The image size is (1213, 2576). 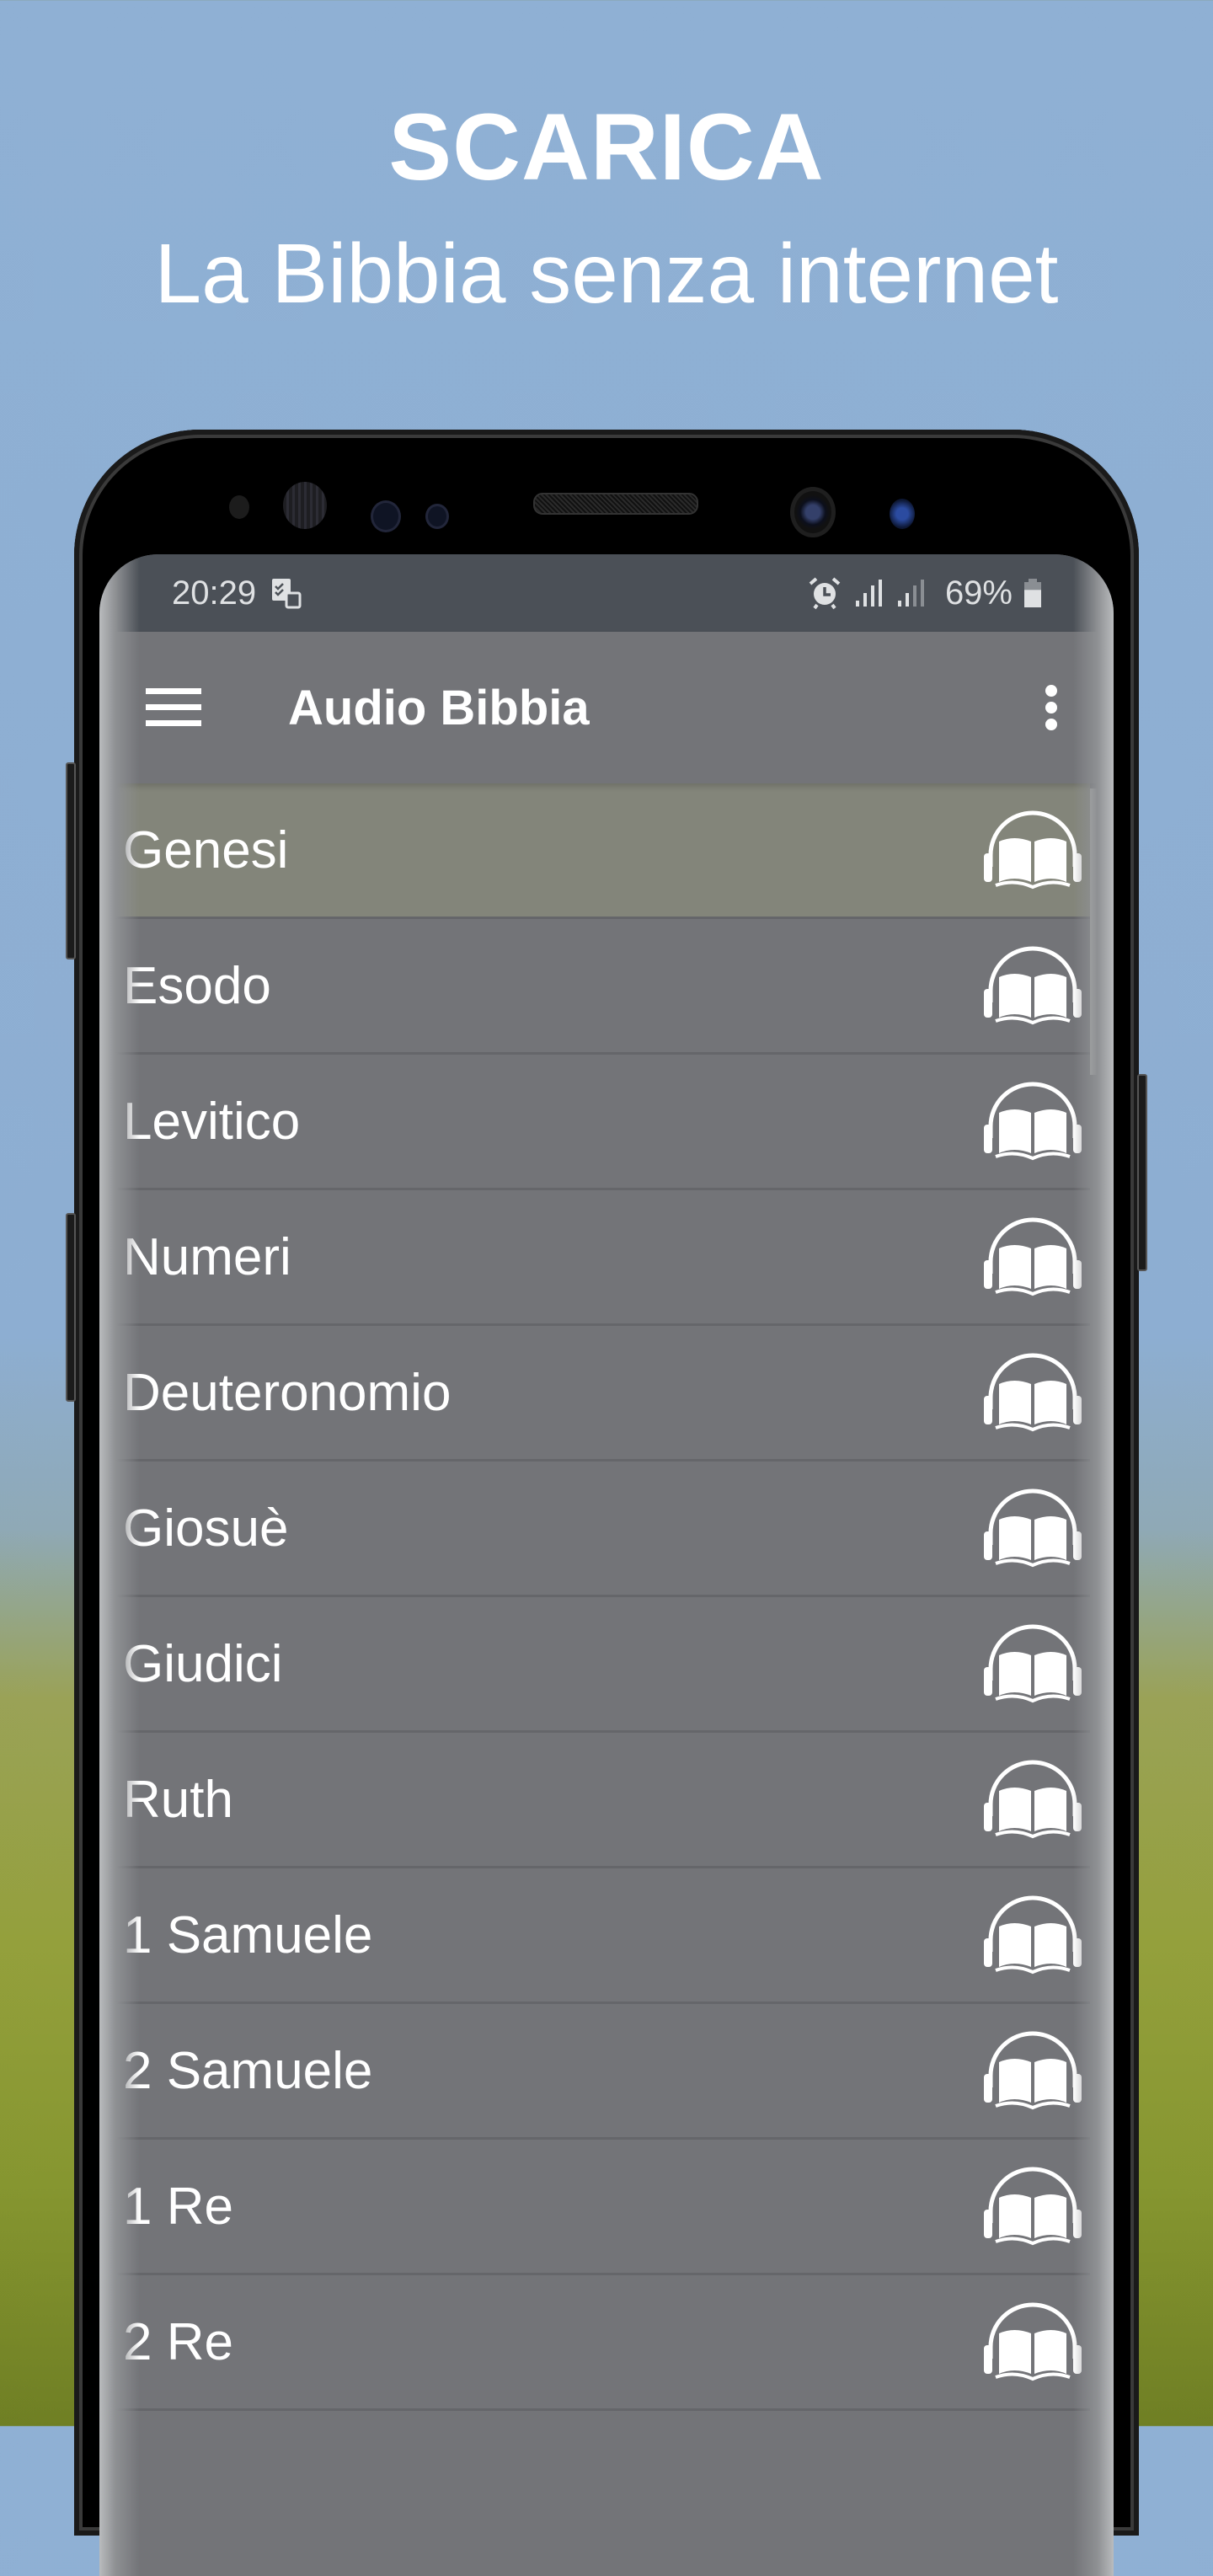 I want to click on book-title: 2 Samuele, so click(x=248, y=2070).